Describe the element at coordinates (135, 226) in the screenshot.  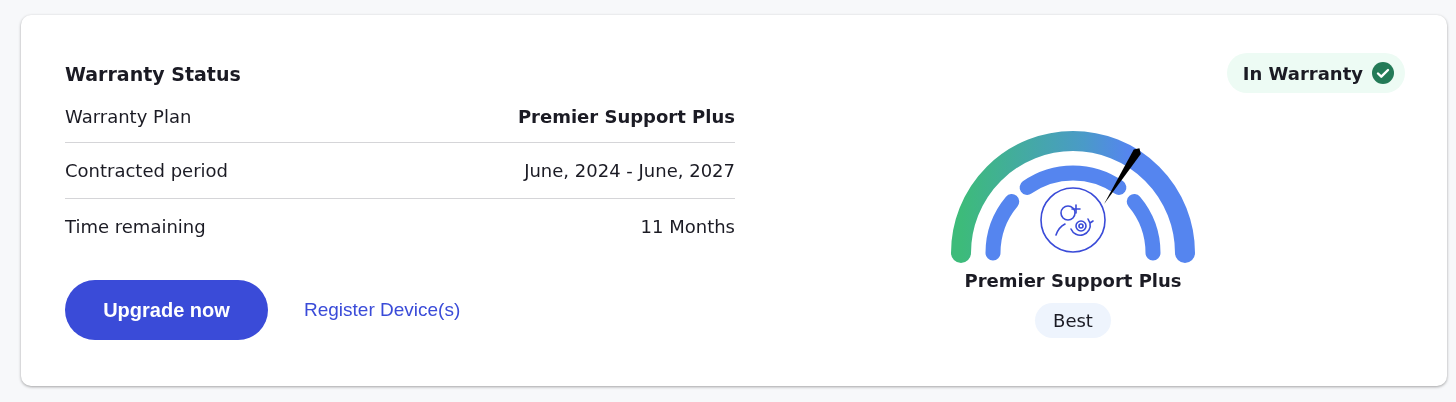
I see `row-label: Time remaining` at that location.